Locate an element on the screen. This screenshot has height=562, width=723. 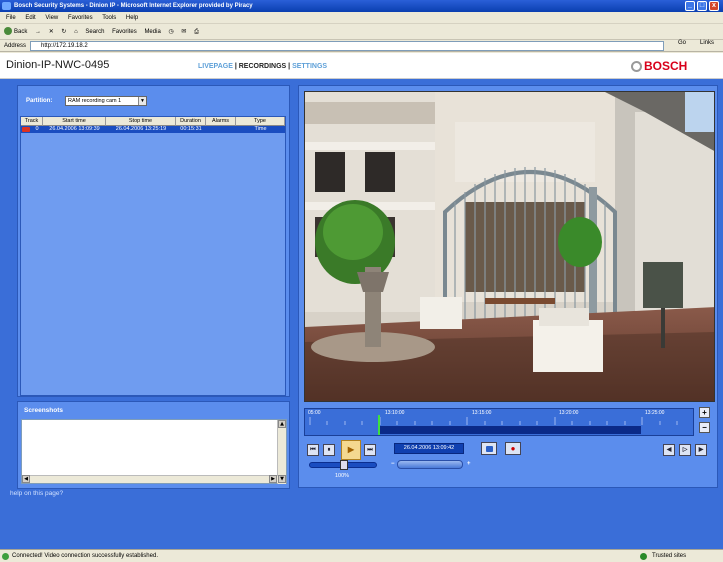
address-input: http://172.19.18.2 is located at coordinates (347, 46).